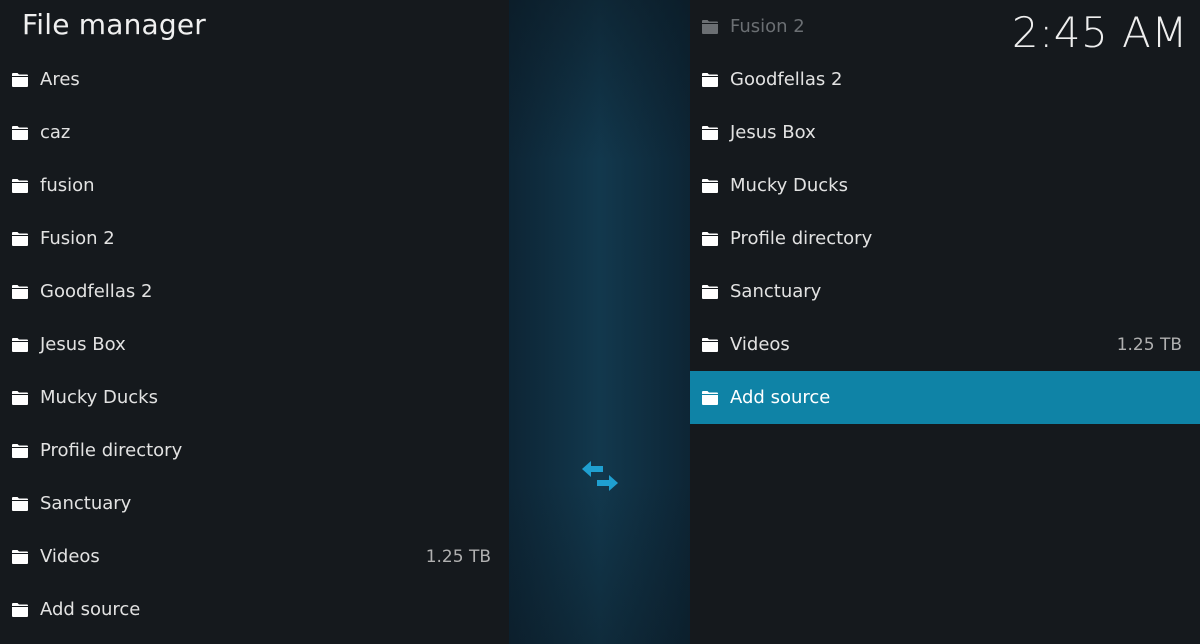  Describe the element at coordinates (1099, 32) in the screenshot. I see `clock: 2:45 AM` at that location.